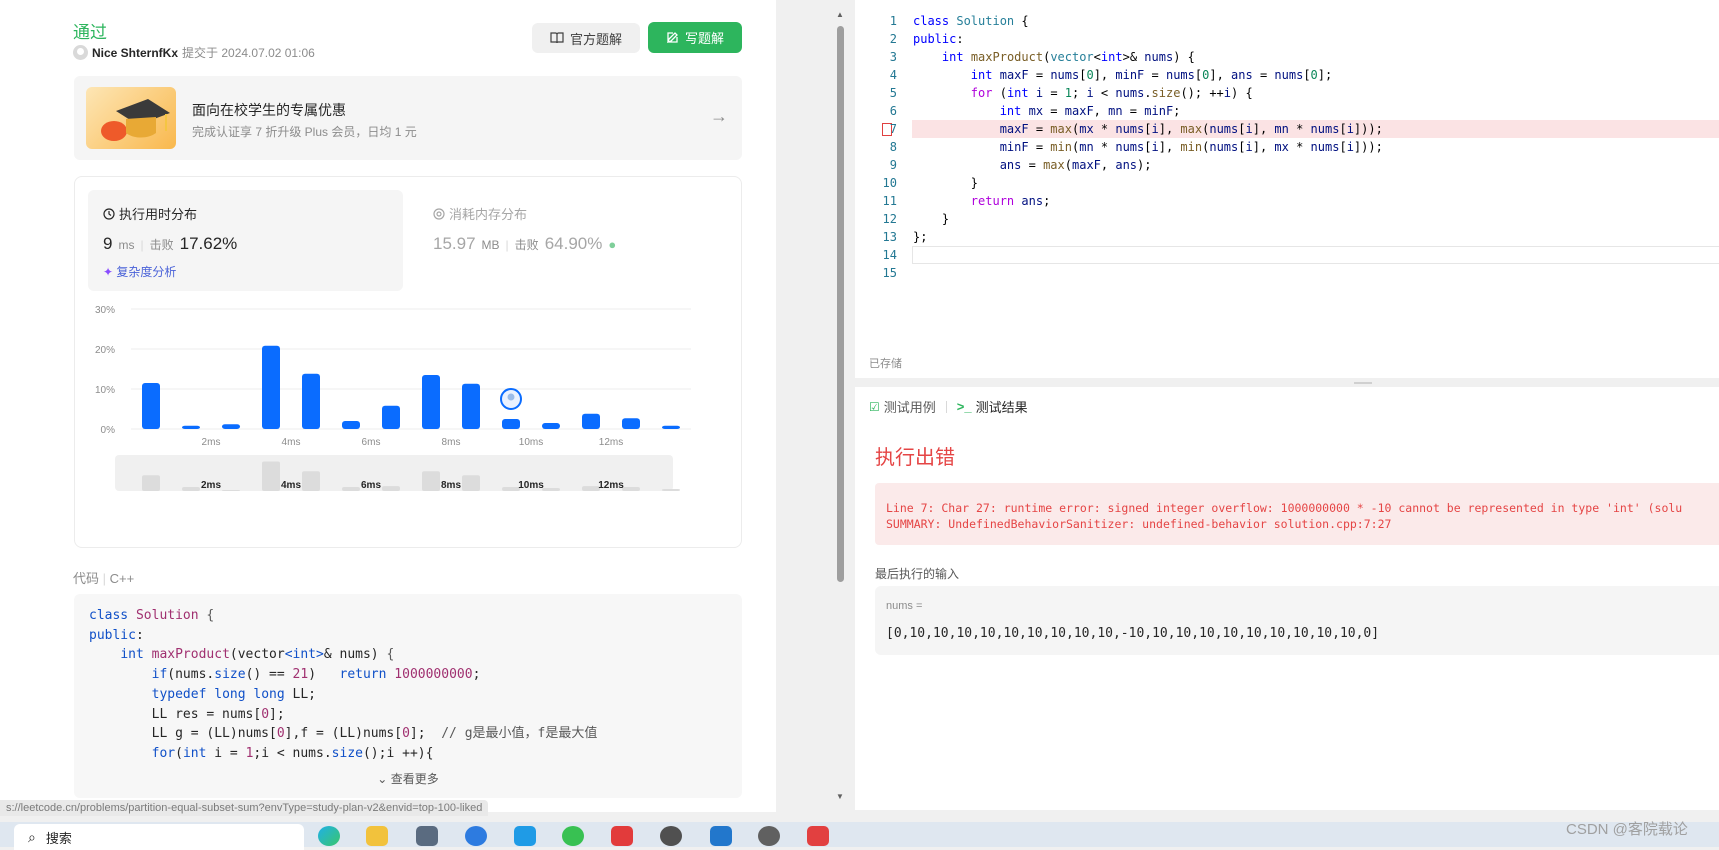 This screenshot has height=850, width=1719. I want to click on x-tick-label: 4ms, so click(291, 442).